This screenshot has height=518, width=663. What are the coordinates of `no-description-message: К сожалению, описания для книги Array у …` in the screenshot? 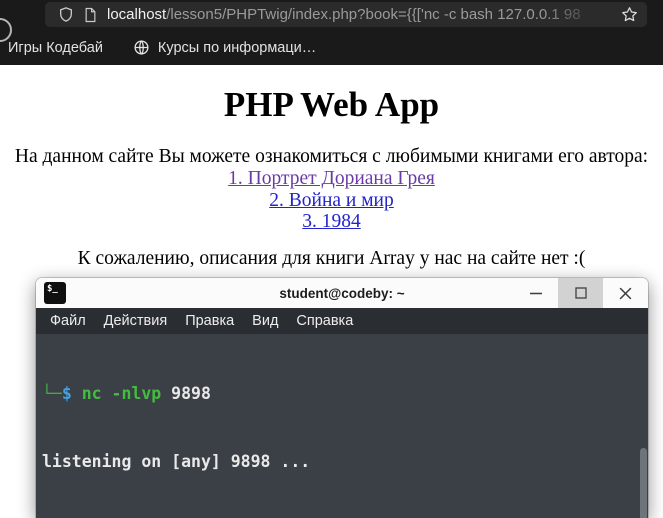 It's located at (331, 258).